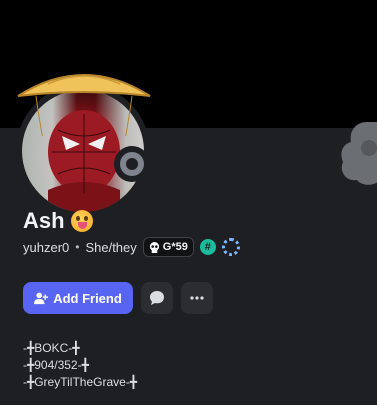  Describe the element at coordinates (175, 247) in the screenshot. I see `server-tag-label: G*59` at that location.